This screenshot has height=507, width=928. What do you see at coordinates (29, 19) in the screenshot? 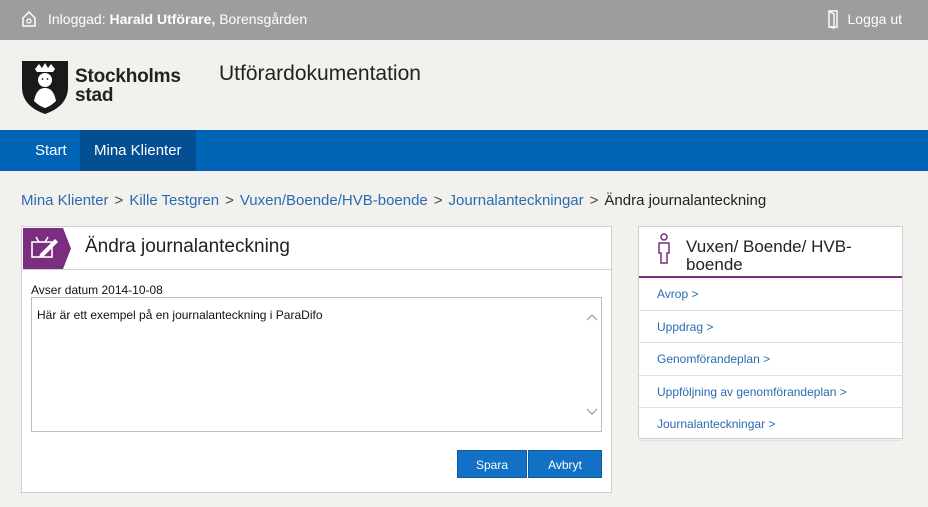
I see `home-icon` at bounding box center [29, 19].